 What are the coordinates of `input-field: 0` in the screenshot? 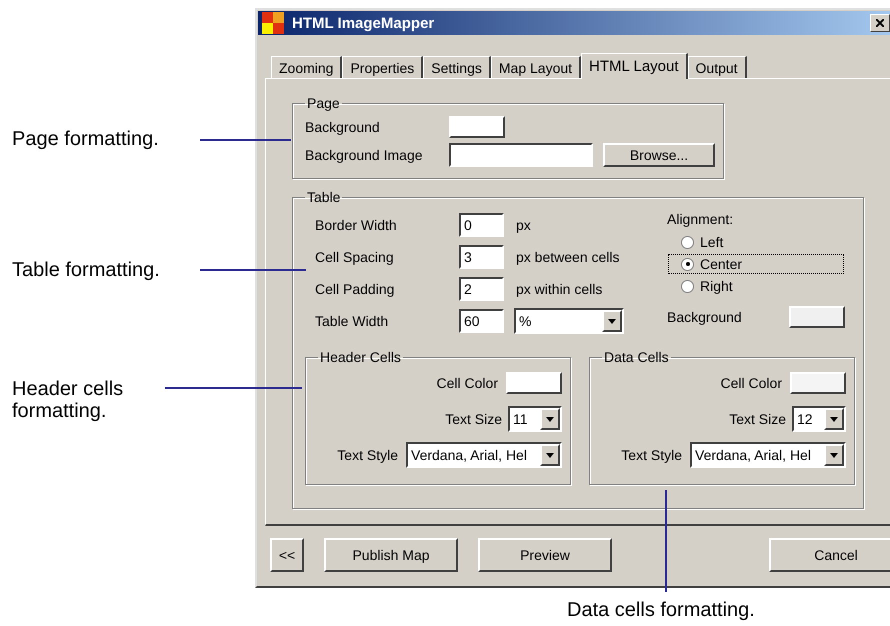 It's located at (481, 225).